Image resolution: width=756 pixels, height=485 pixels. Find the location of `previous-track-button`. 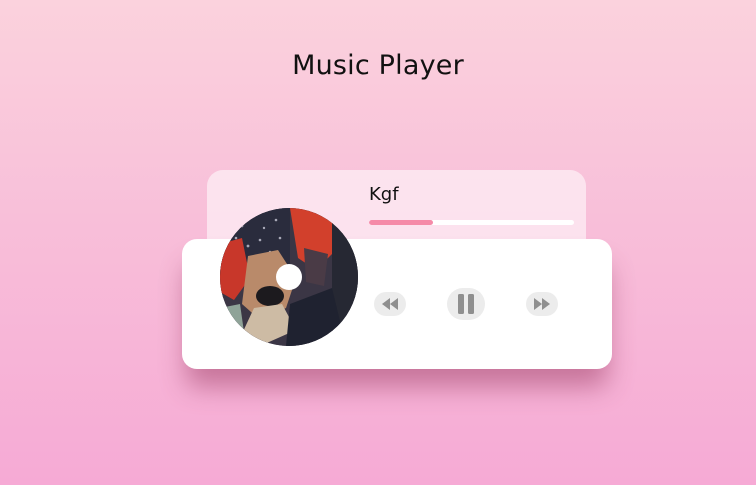

previous-track-button is located at coordinates (390, 304).